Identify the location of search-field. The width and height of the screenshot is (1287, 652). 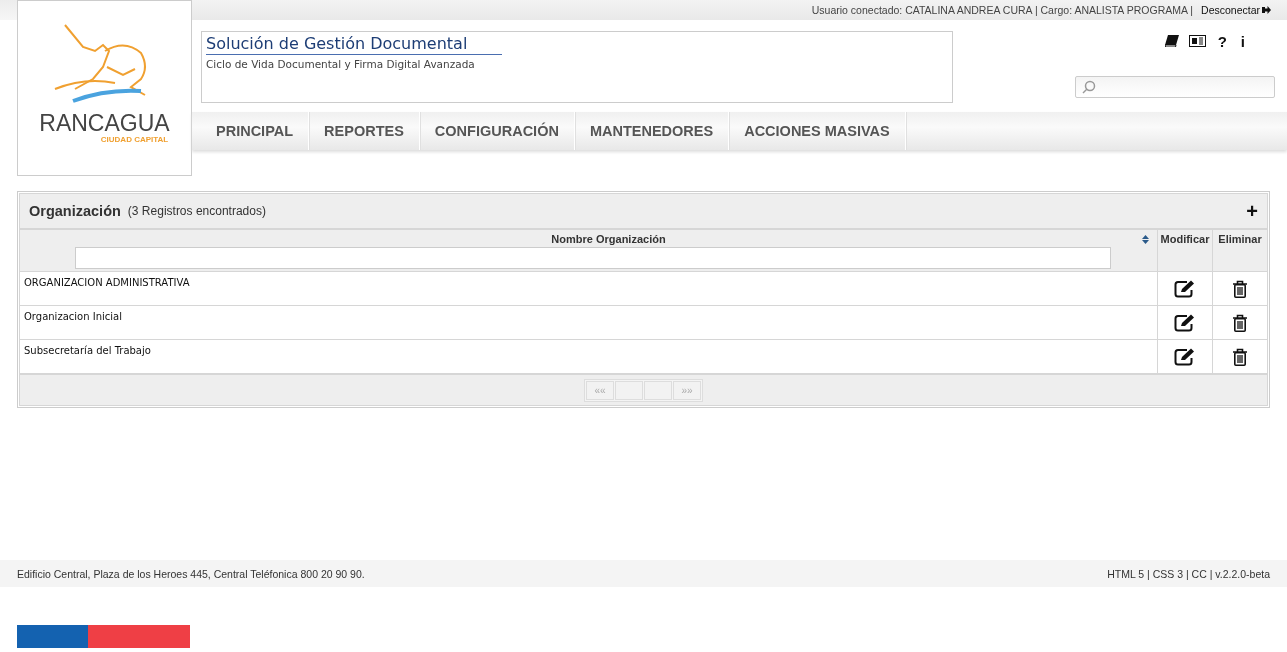
(1175, 87).